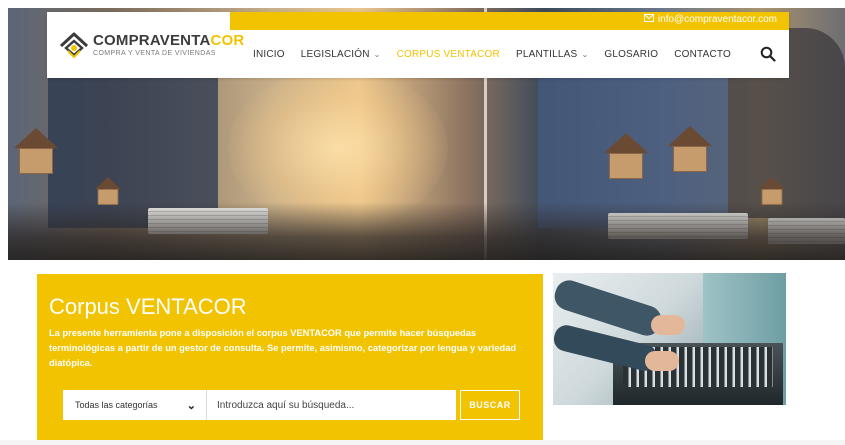  What do you see at coordinates (331, 405) in the screenshot?
I see `search-input` at bounding box center [331, 405].